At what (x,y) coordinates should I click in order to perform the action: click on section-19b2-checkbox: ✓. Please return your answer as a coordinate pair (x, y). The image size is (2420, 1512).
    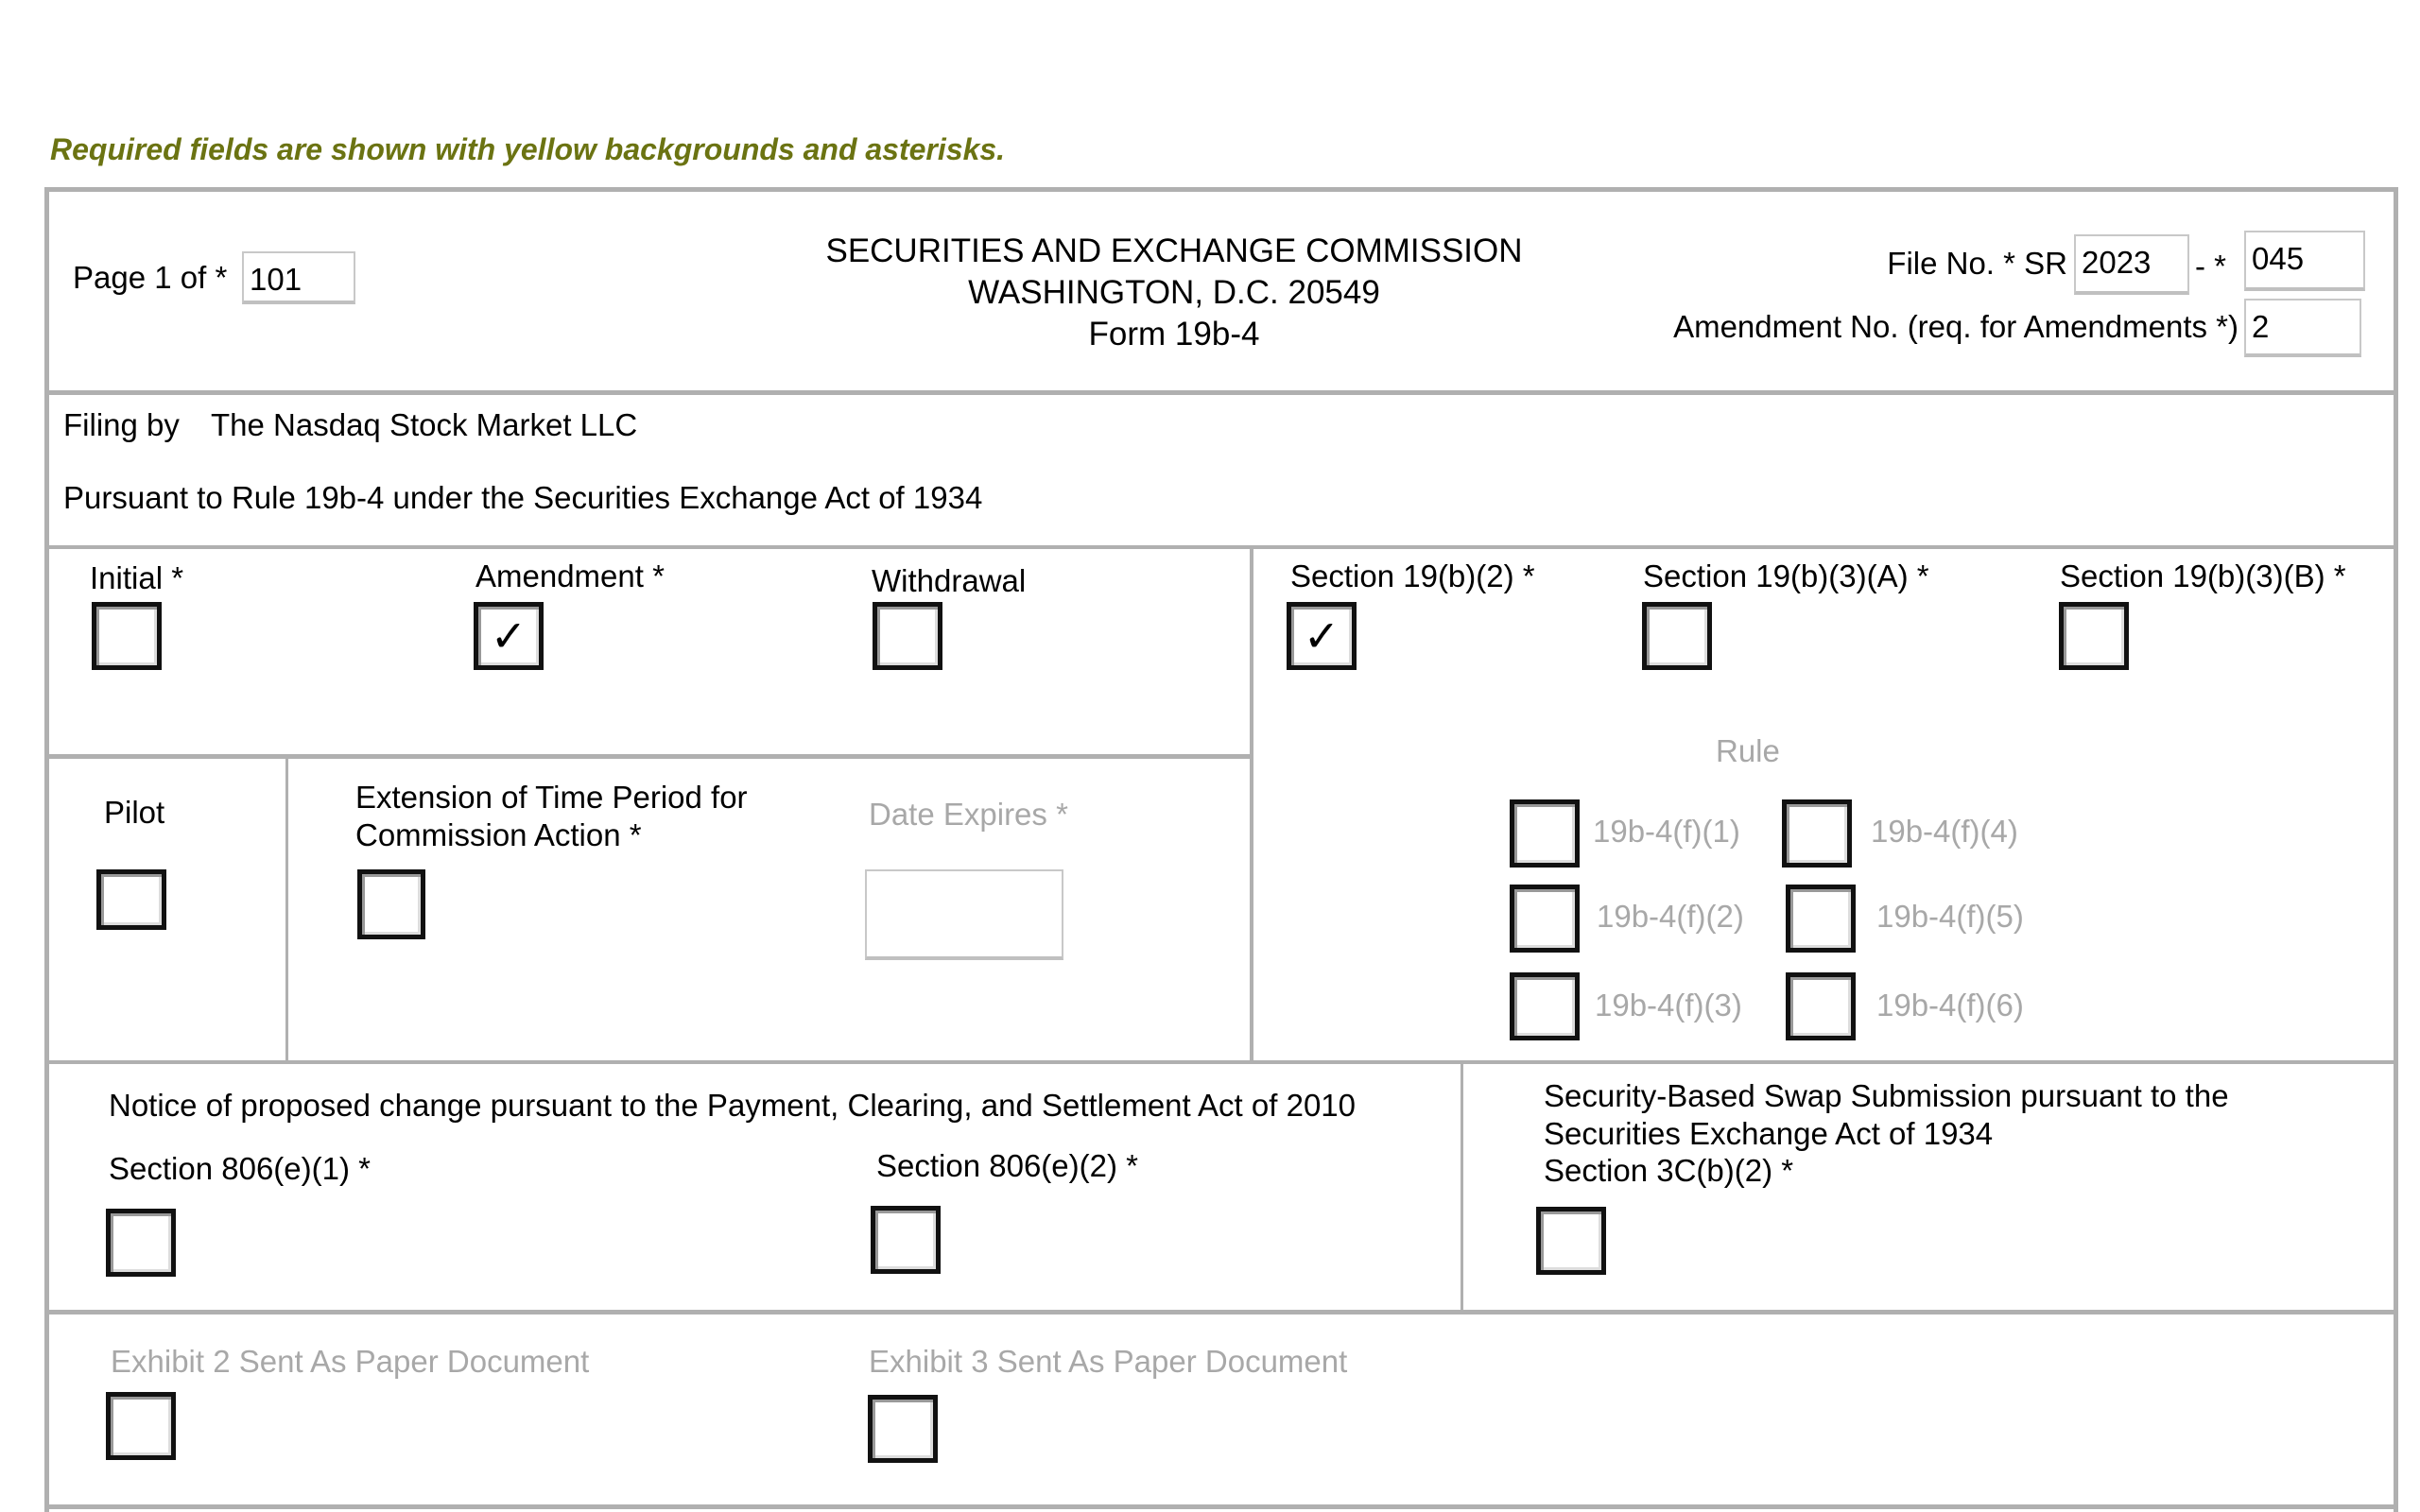
    Looking at the image, I should click on (1322, 636).